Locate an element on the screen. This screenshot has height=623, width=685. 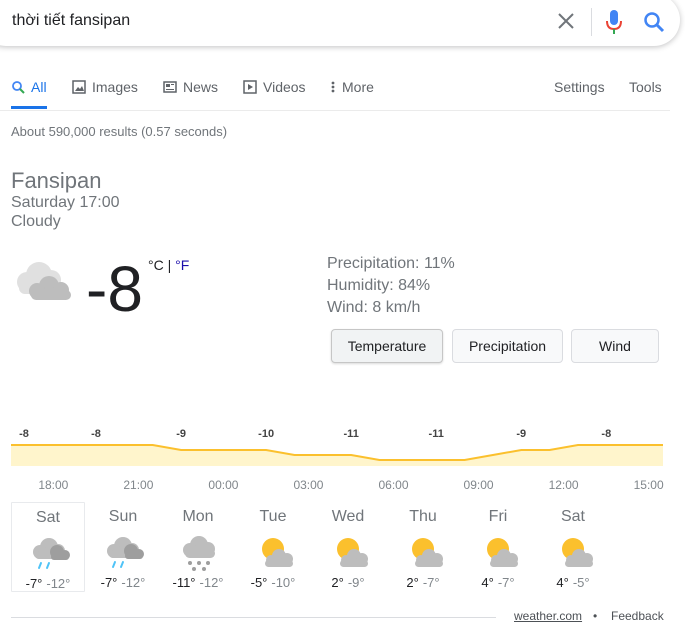
forecast-temps: 4° -5° is located at coordinates (573, 582).